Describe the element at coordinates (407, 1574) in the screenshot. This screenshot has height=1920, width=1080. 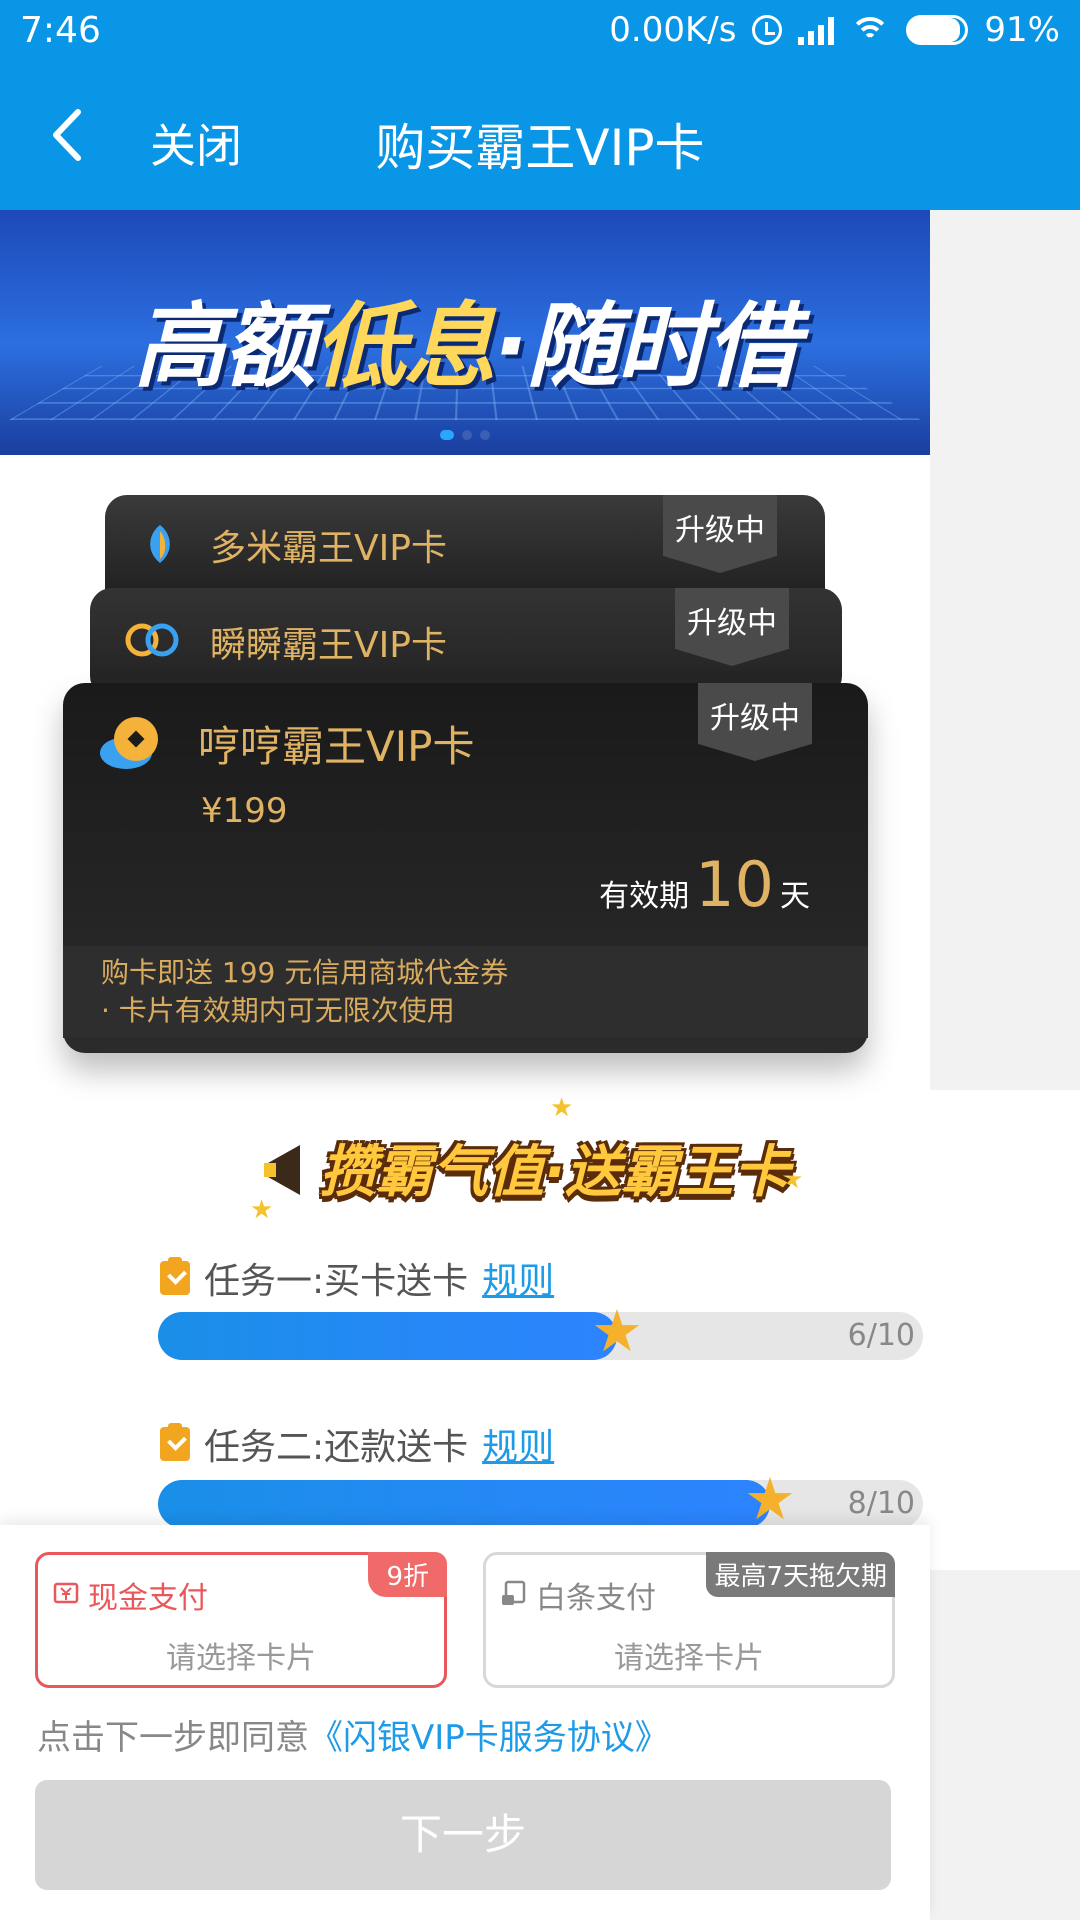
I see `discount-badge: 9折` at that location.